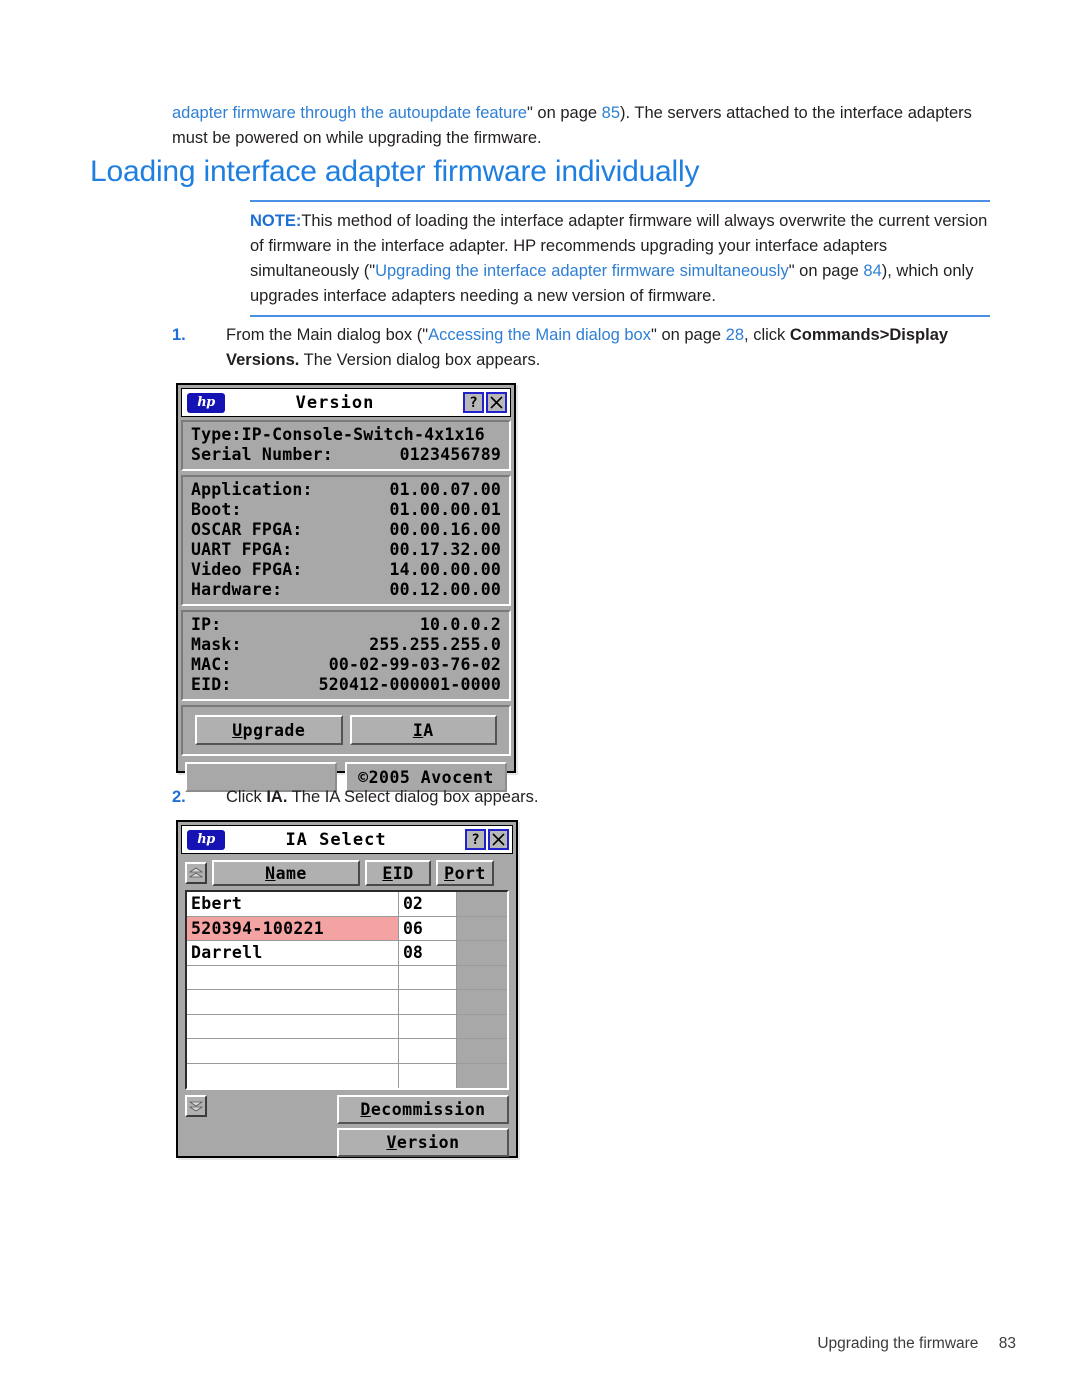 This screenshot has height=1397, width=1080. What do you see at coordinates (450, 454) in the screenshot?
I see `version-serial-value: 0123456789` at bounding box center [450, 454].